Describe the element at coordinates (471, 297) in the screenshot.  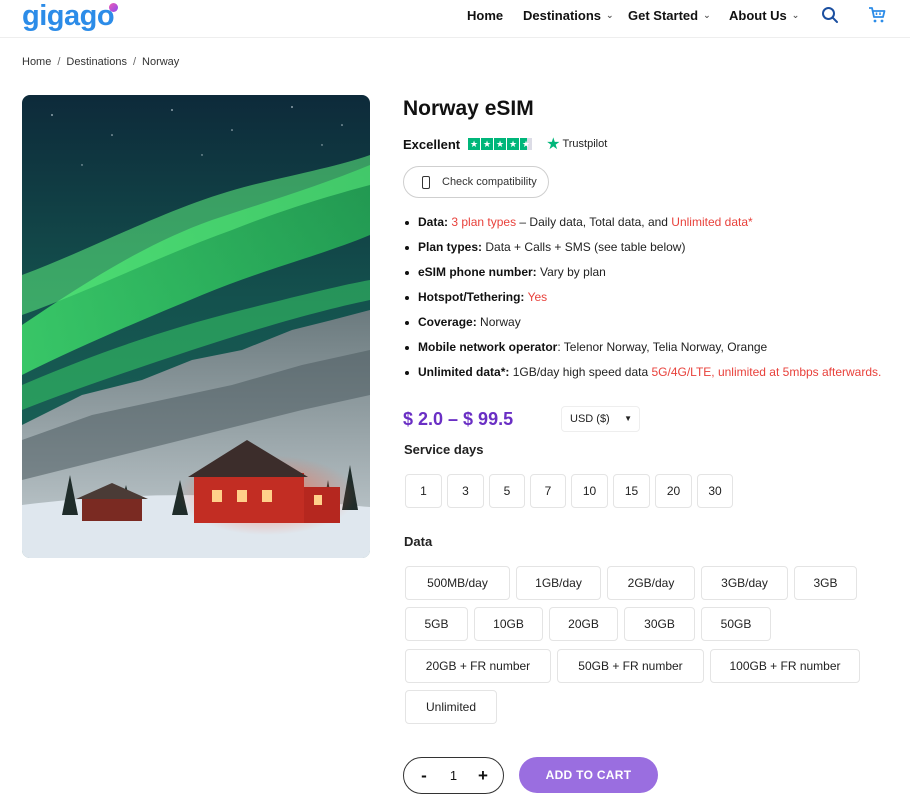
I see `feature-hotspot-label: Hotspot/Tethering:` at that location.